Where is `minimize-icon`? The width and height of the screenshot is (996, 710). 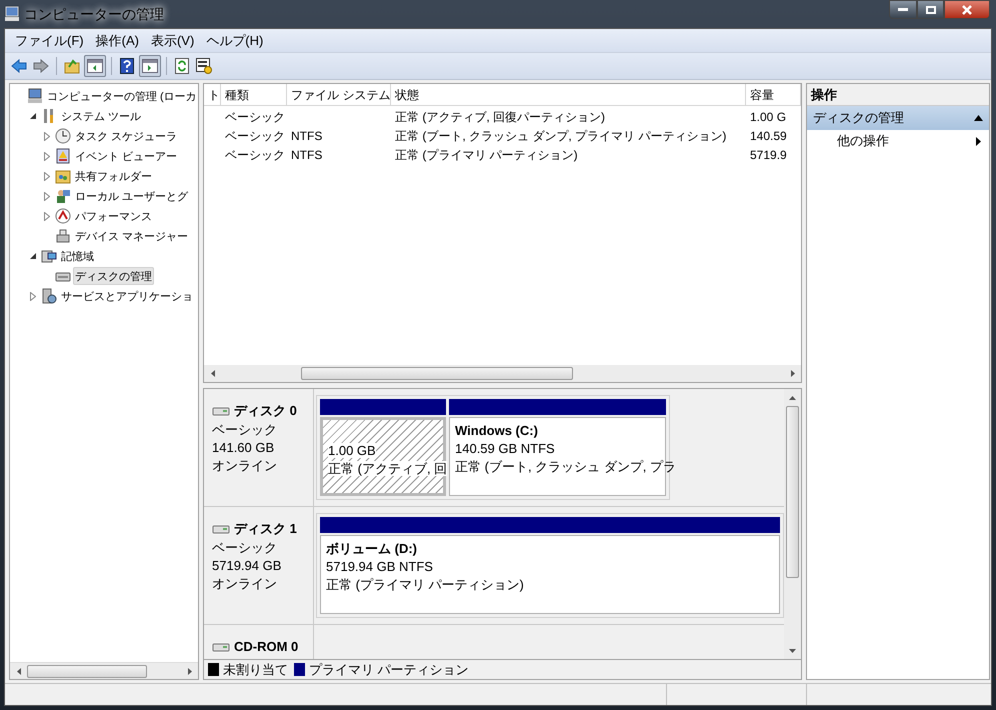 minimize-icon is located at coordinates (903, 9).